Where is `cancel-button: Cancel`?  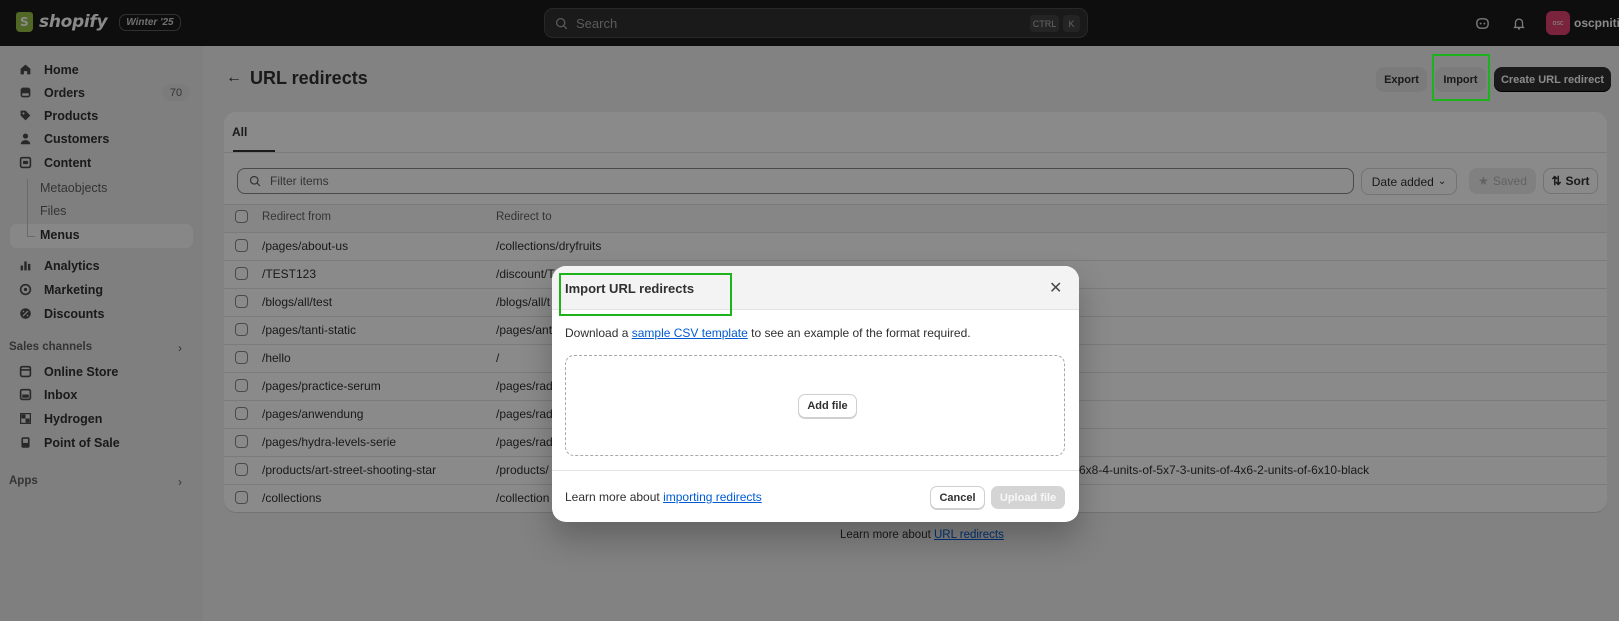 cancel-button: Cancel is located at coordinates (957, 497).